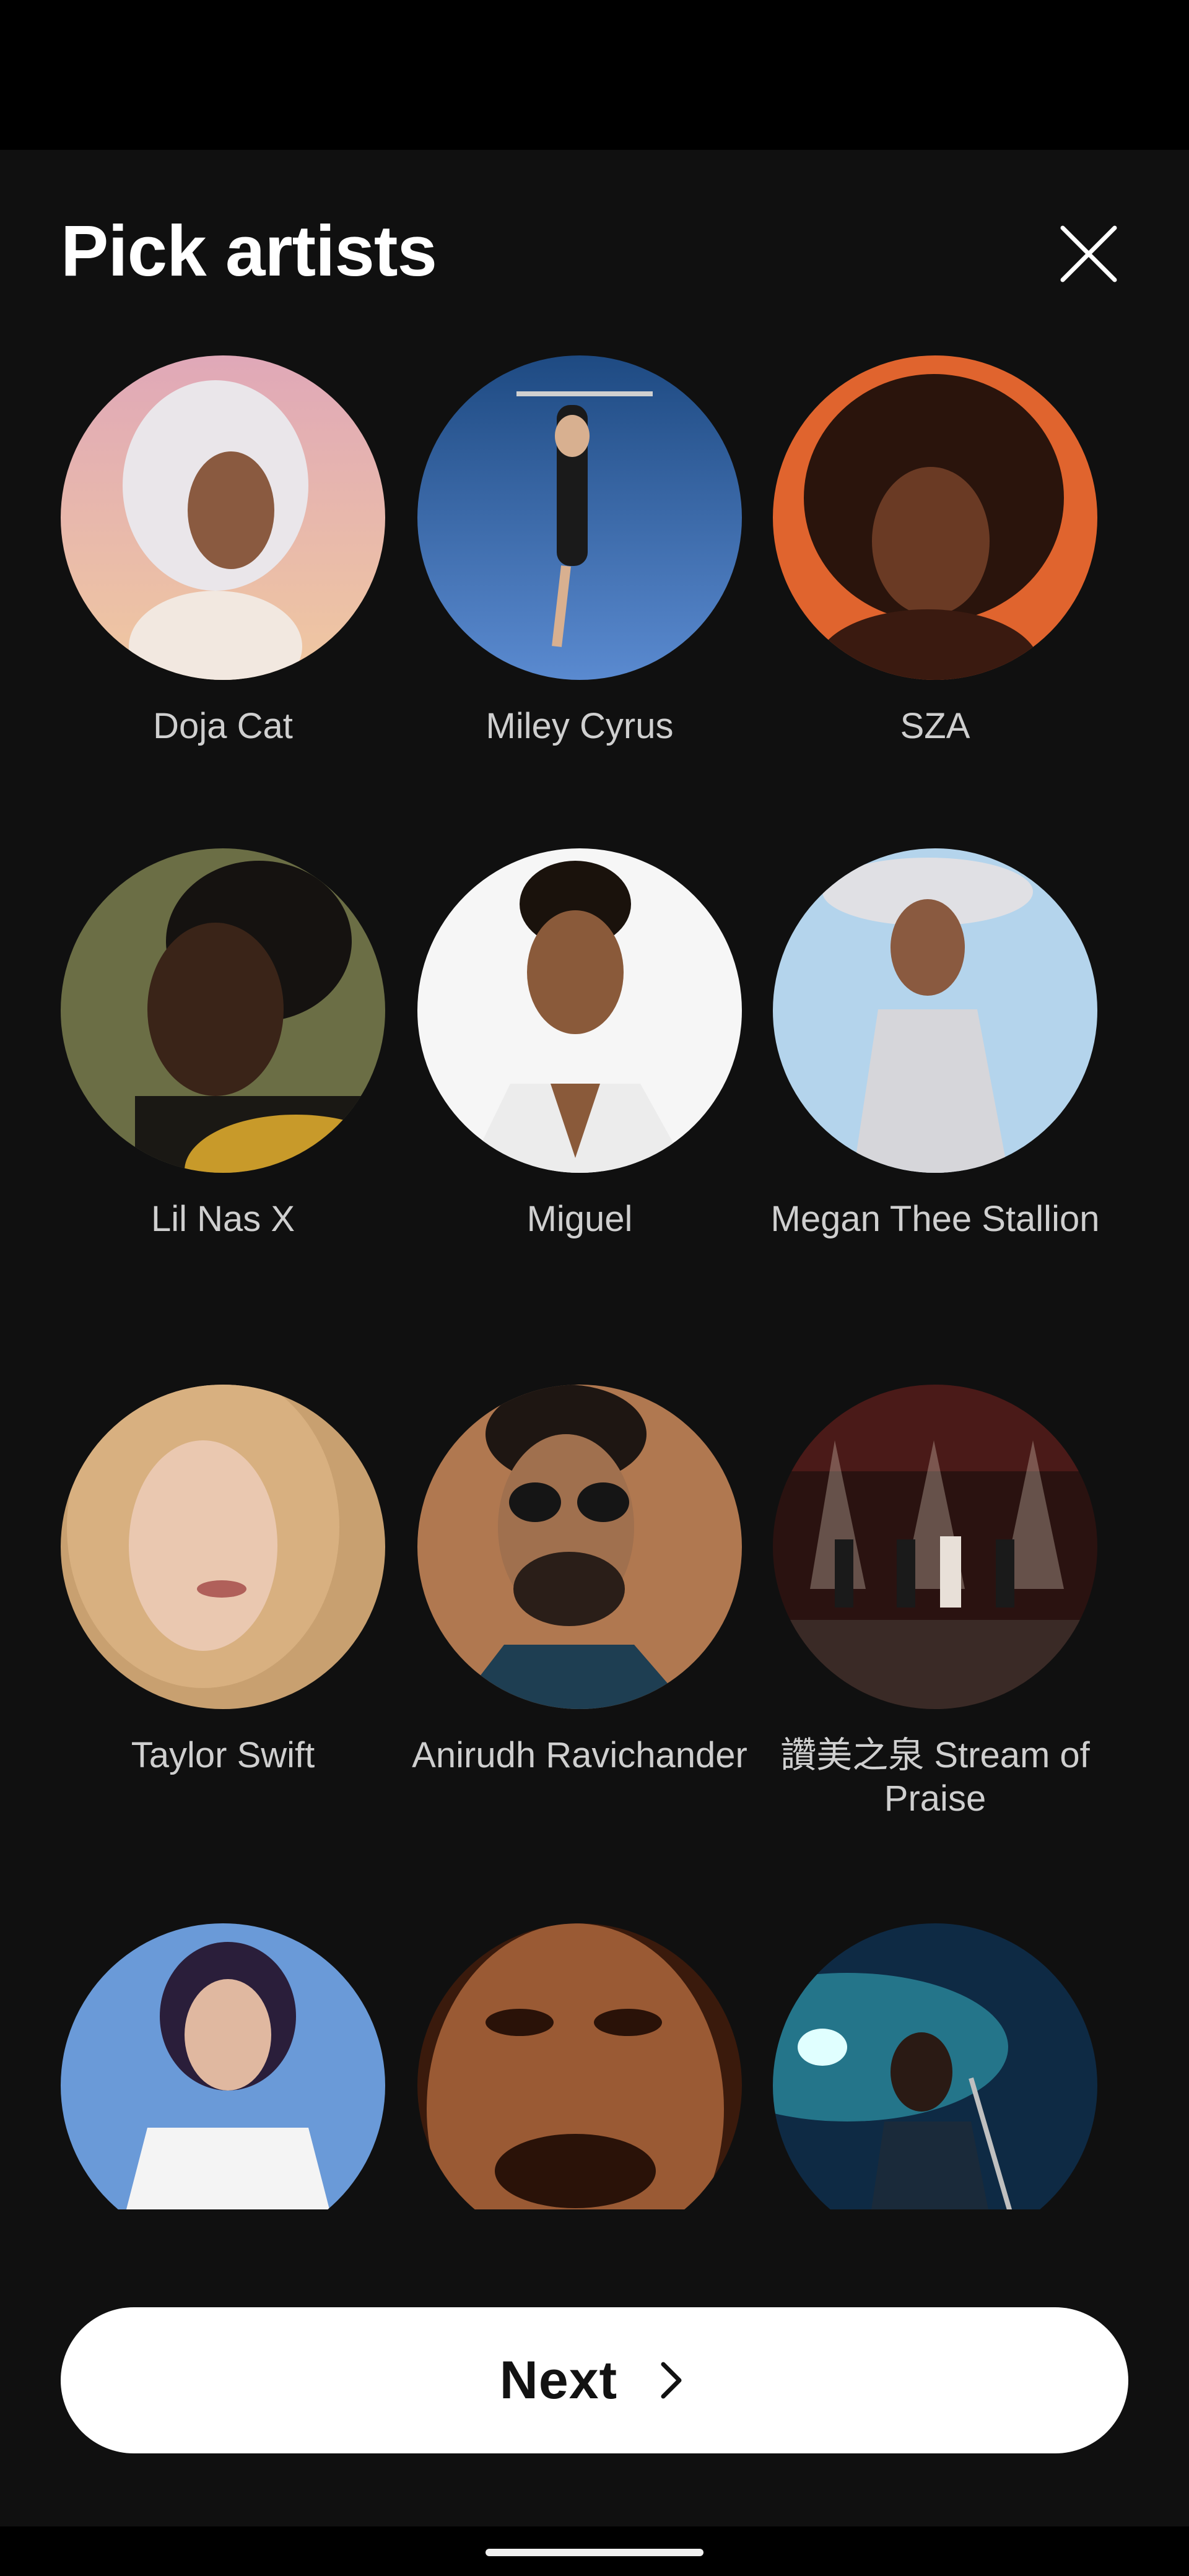 This screenshot has width=1189, height=2576. Describe the element at coordinates (594, 2552) in the screenshot. I see `home-indicator` at that location.